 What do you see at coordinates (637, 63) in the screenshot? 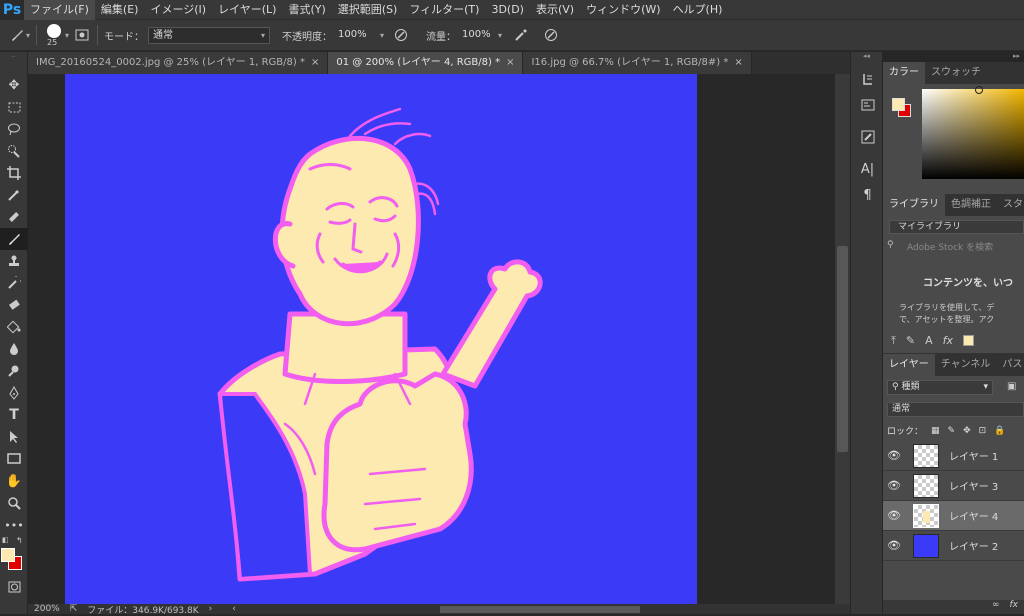
I see `tab-i16: I16.jpg @ 66.7% (レイヤー 1, RGB/8#) * ×` at bounding box center [637, 63].